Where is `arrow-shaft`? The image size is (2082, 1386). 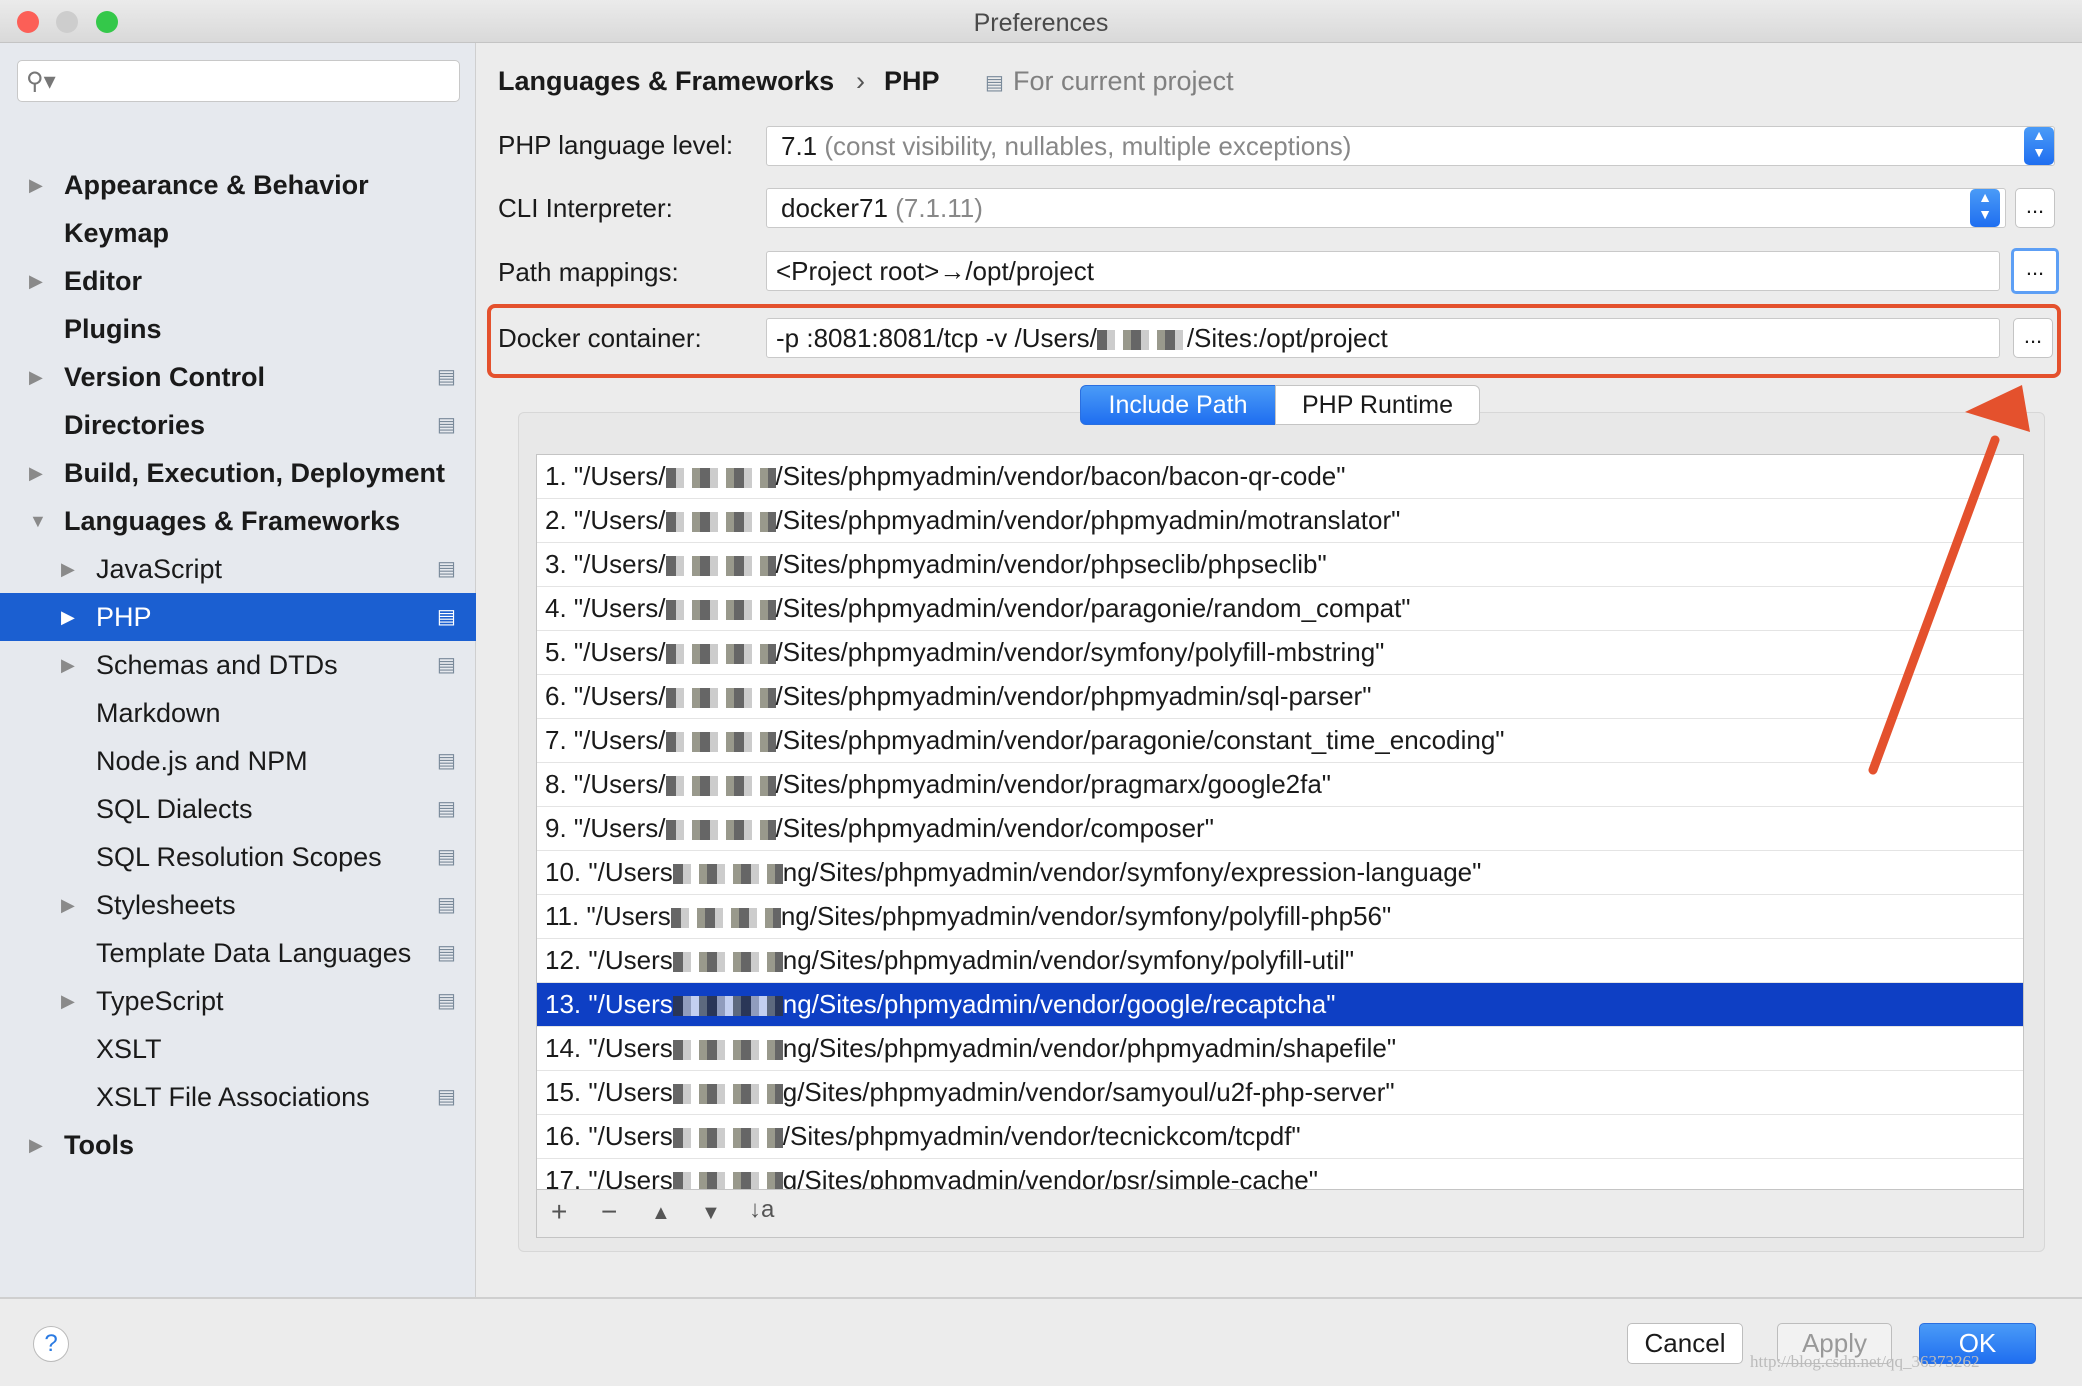 arrow-shaft is located at coordinates (1934, 605).